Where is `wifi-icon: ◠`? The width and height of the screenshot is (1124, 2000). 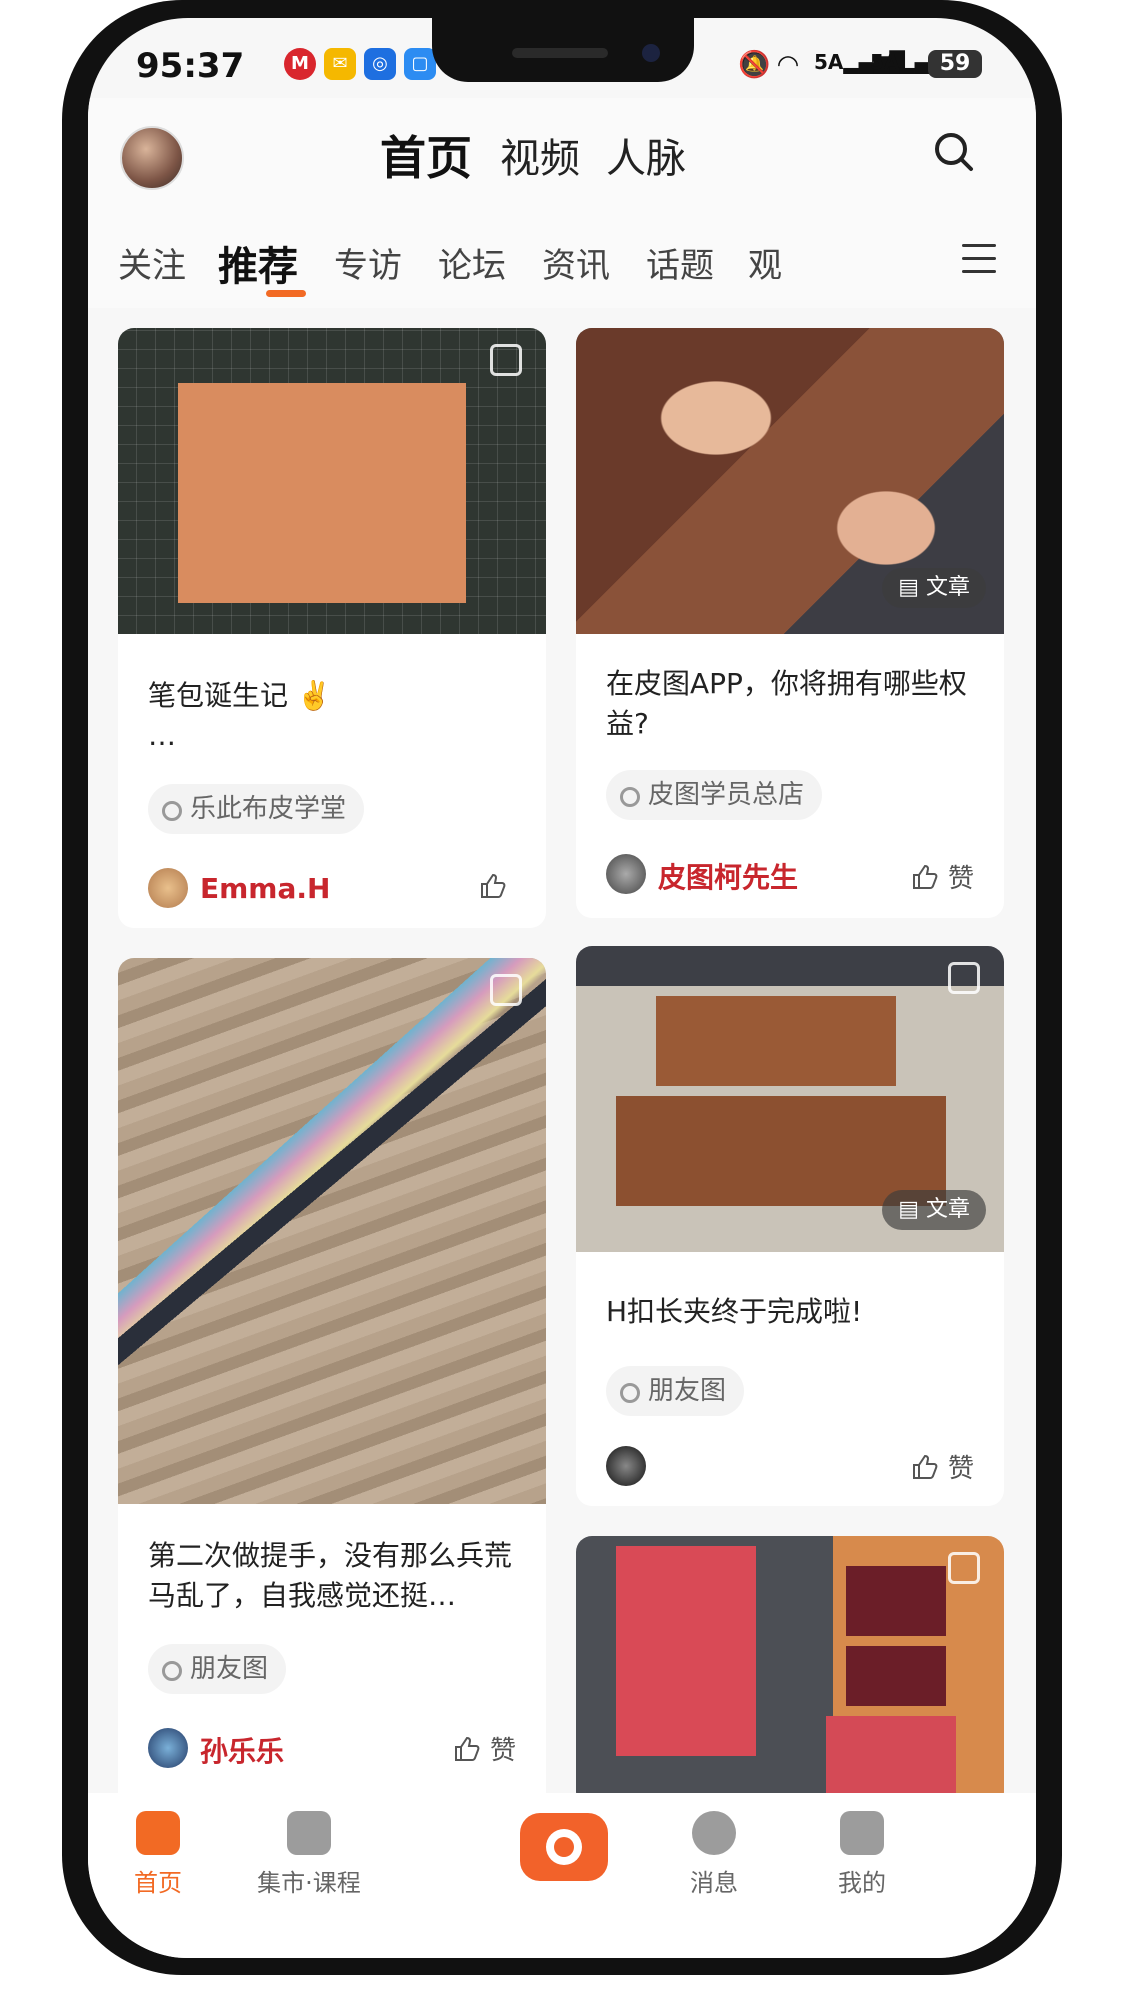
wifi-icon: ◠ is located at coordinates (788, 65).